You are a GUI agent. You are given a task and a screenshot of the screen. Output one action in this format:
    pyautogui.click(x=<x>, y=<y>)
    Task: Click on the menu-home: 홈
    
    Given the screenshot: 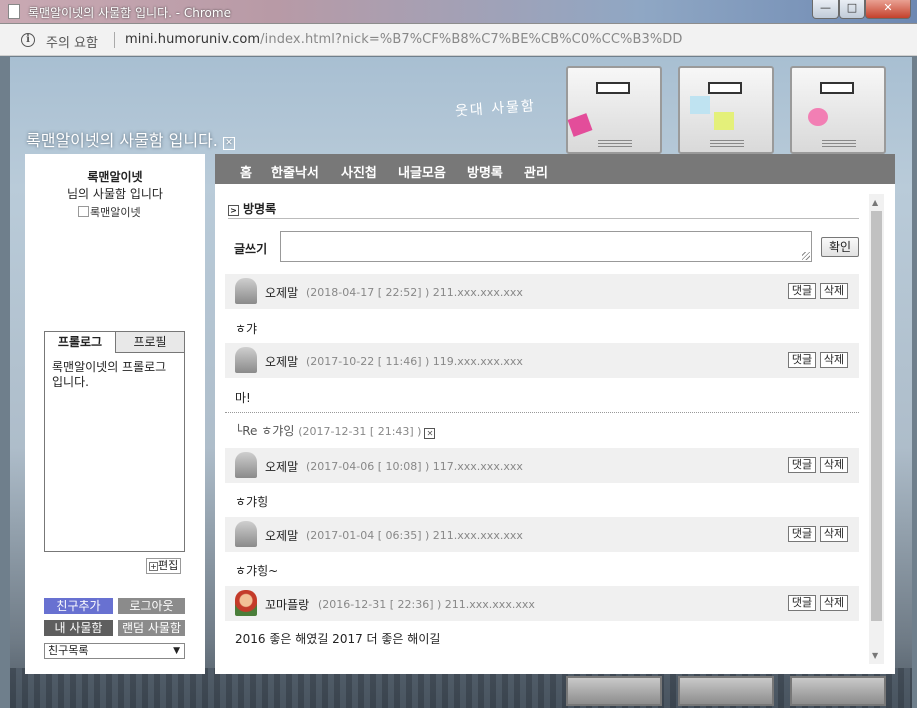 What is the action you would take?
    pyautogui.click(x=246, y=171)
    